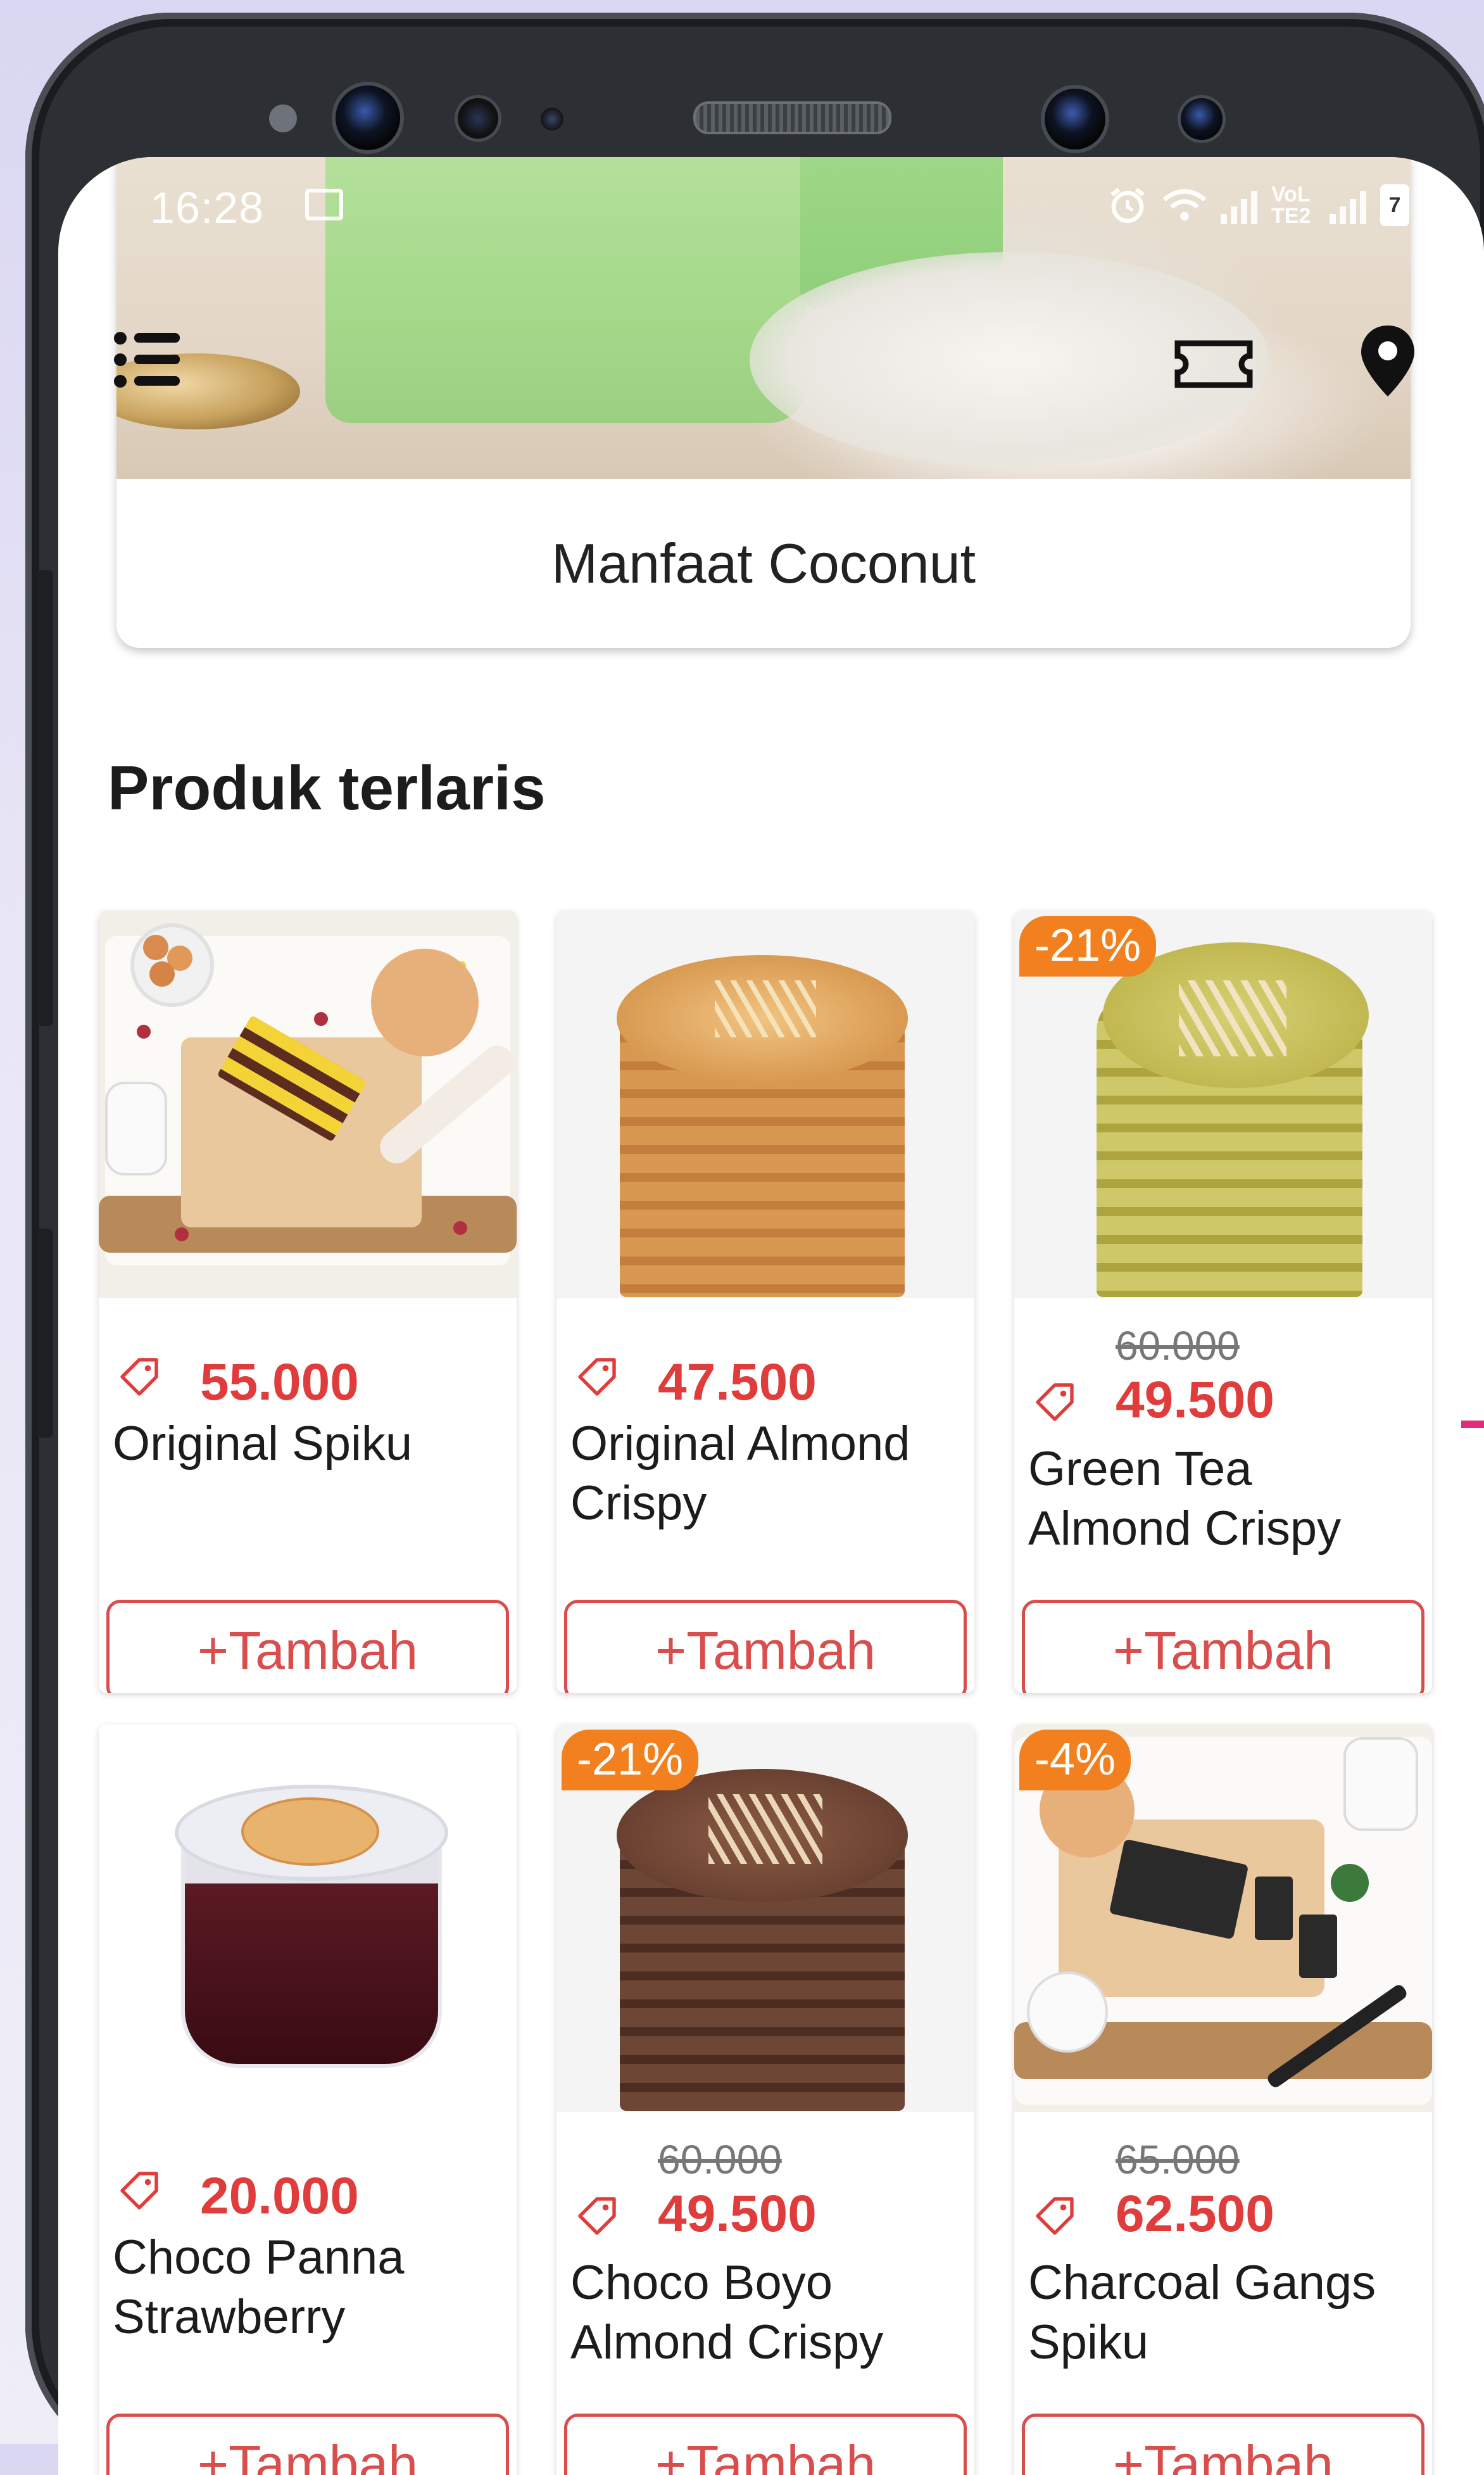 The width and height of the screenshot is (1484, 2475). What do you see at coordinates (279, 1382) in the screenshot?
I see `product-price: 55.000` at bounding box center [279, 1382].